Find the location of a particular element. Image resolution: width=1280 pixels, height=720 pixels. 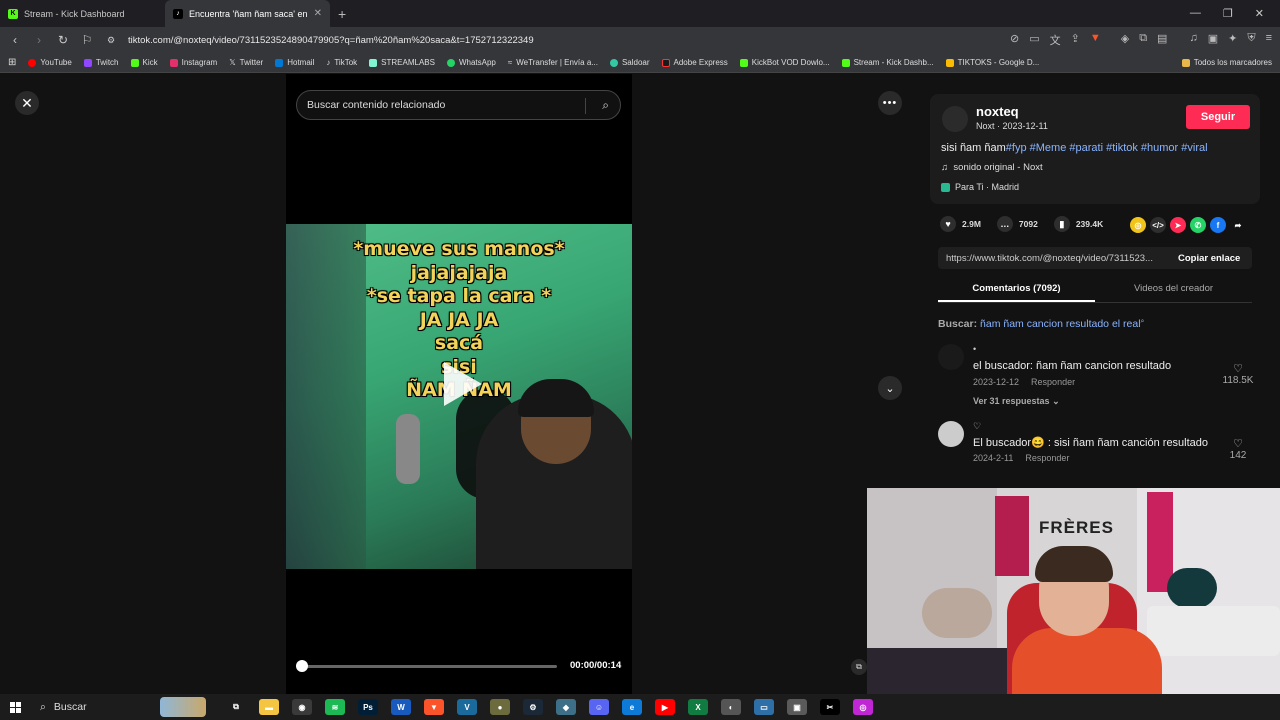

capcut-icon: ✂ is located at coordinates (830, 707).